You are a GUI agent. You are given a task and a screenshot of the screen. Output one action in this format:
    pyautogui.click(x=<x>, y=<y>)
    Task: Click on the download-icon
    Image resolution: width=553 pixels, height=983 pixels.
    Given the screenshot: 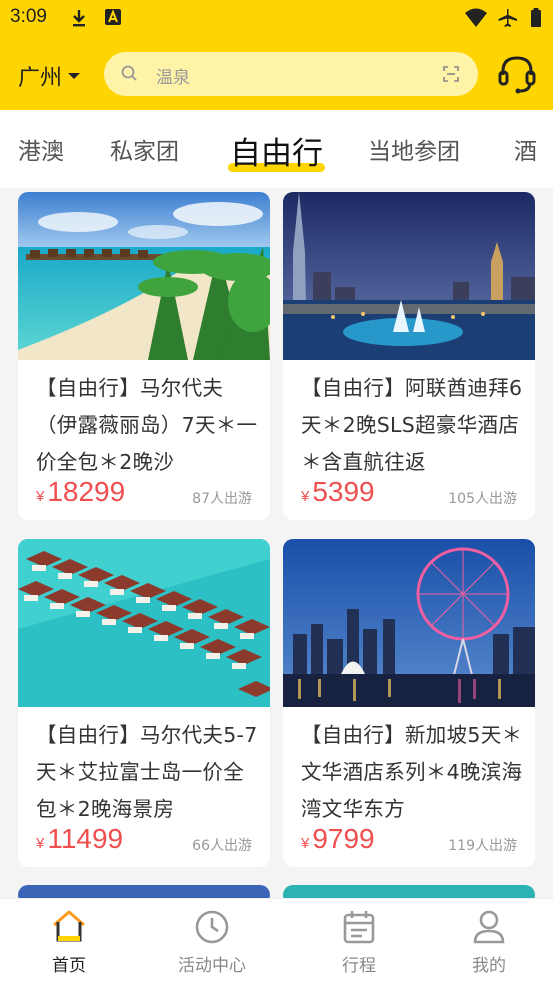 What is the action you would take?
    pyautogui.click(x=79, y=20)
    